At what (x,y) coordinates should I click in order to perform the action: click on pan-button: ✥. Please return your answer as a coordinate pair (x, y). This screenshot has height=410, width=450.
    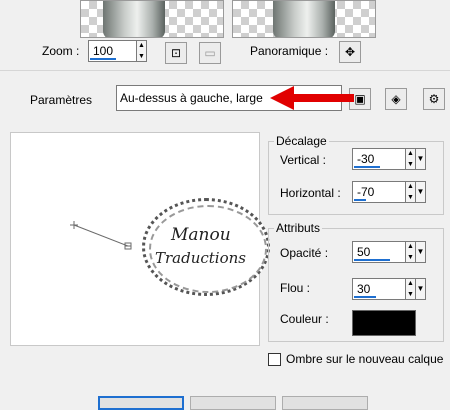
    Looking at the image, I should click on (350, 52).